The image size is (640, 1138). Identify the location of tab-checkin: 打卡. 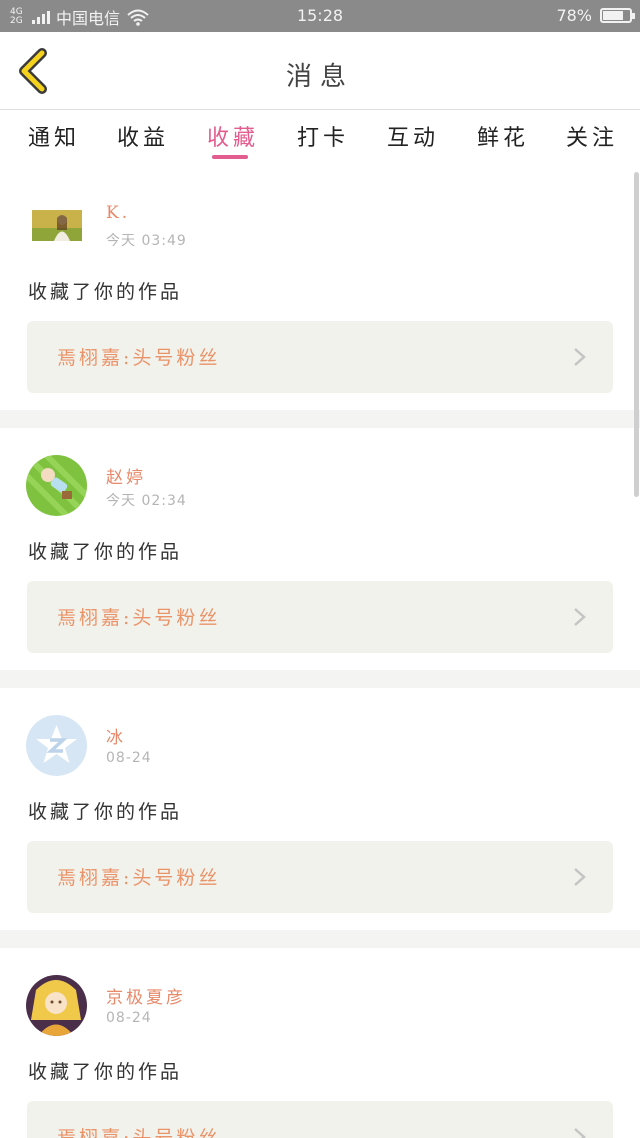
(323, 136).